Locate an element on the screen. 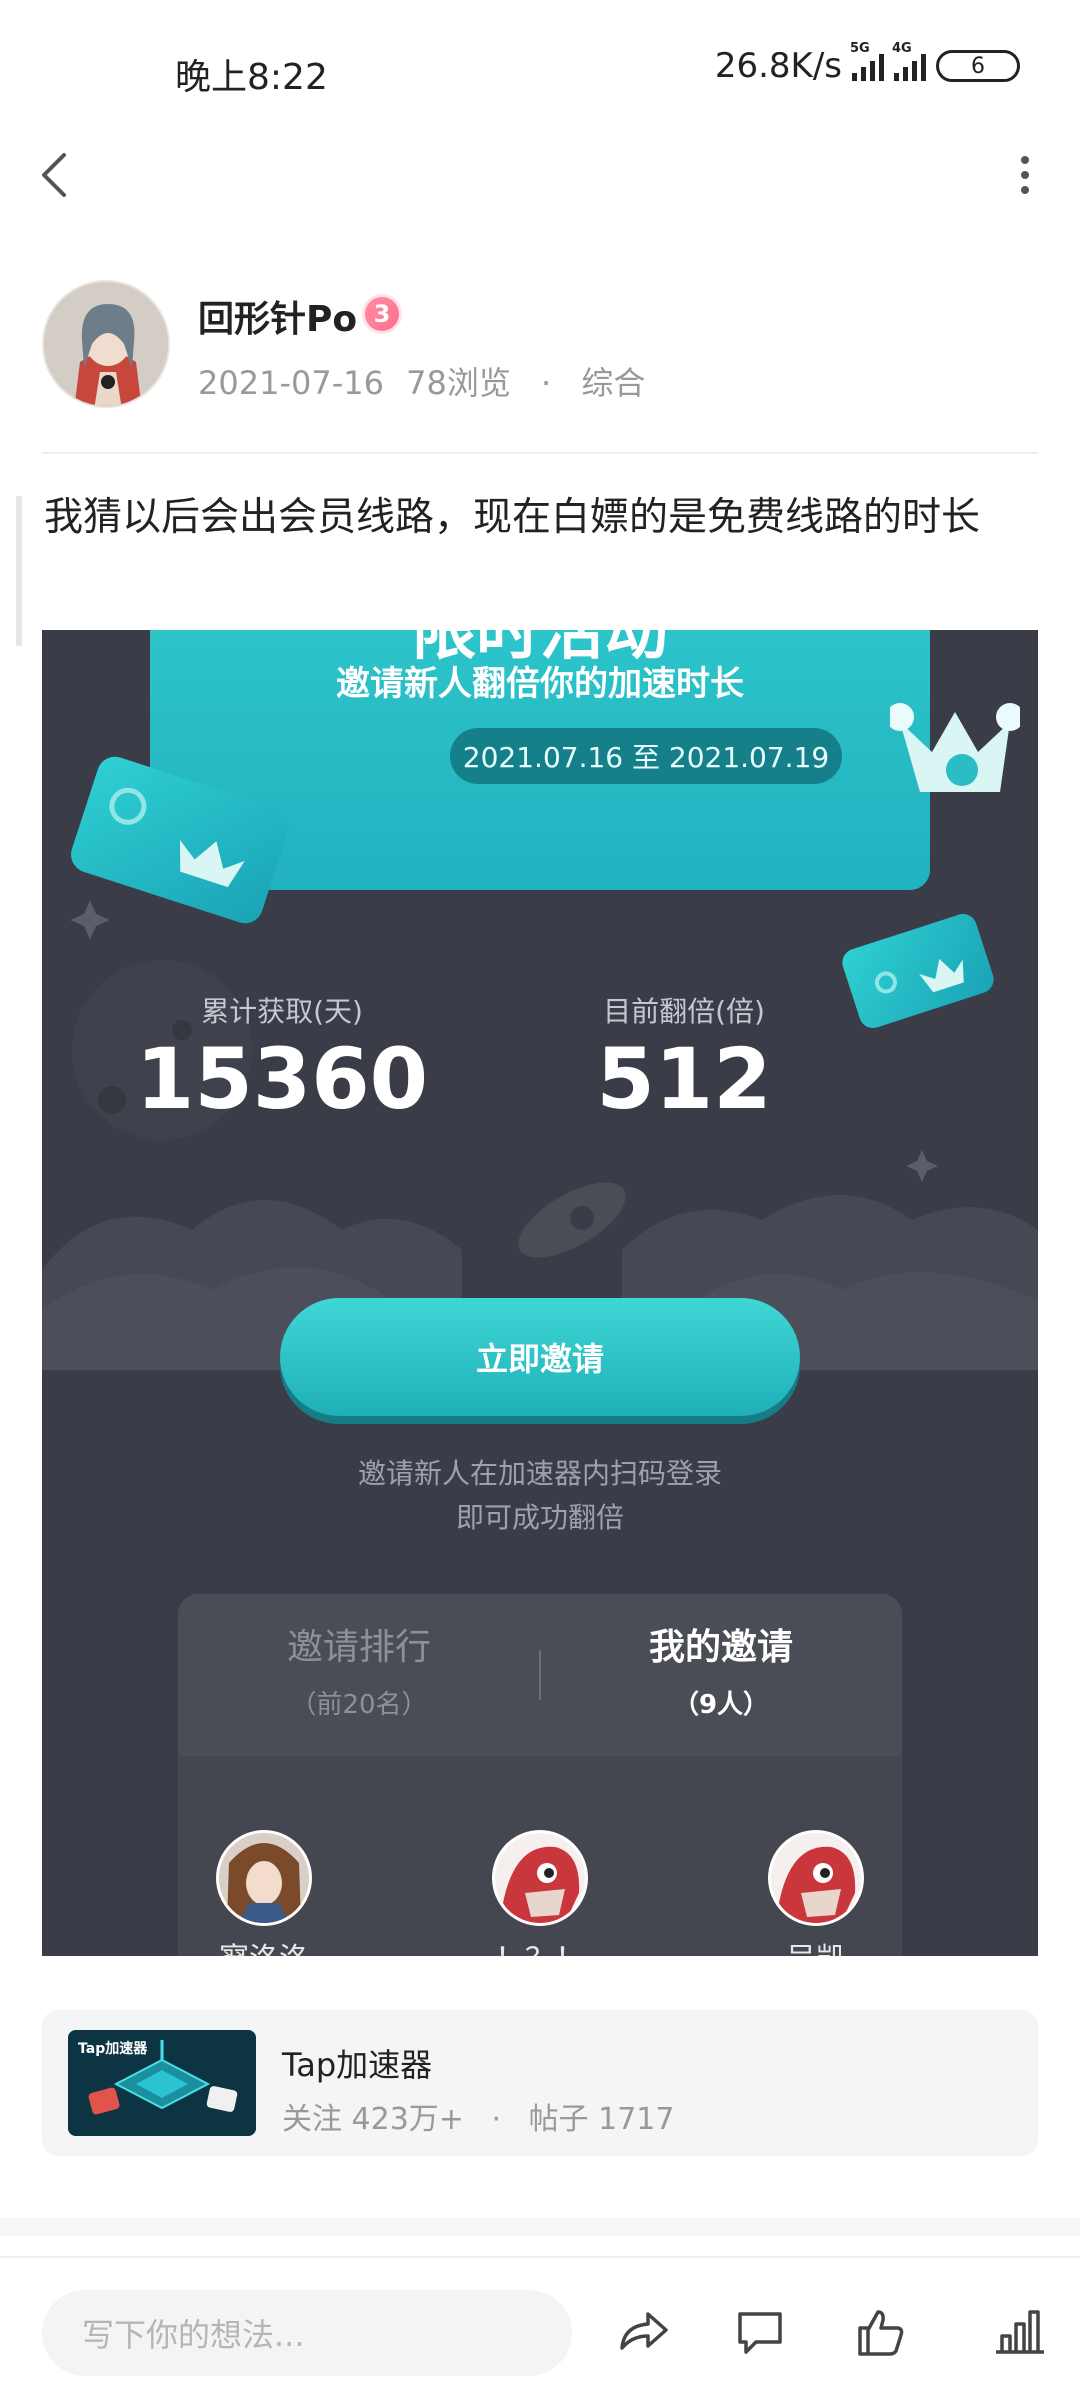 Image resolution: width=1080 pixels, height=2402 pixels. invite-hint-line2: 即可成功翻倍 is located at coordinates (539, 1517).